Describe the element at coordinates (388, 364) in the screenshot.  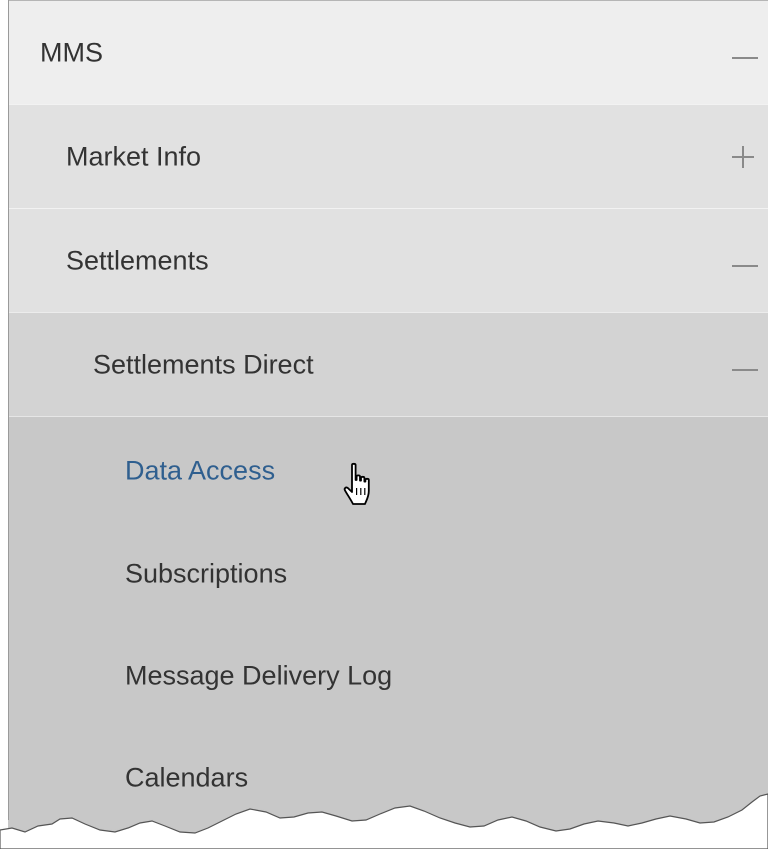
I see `menu-item-settlements-direct: Settlements Direct` at that location.